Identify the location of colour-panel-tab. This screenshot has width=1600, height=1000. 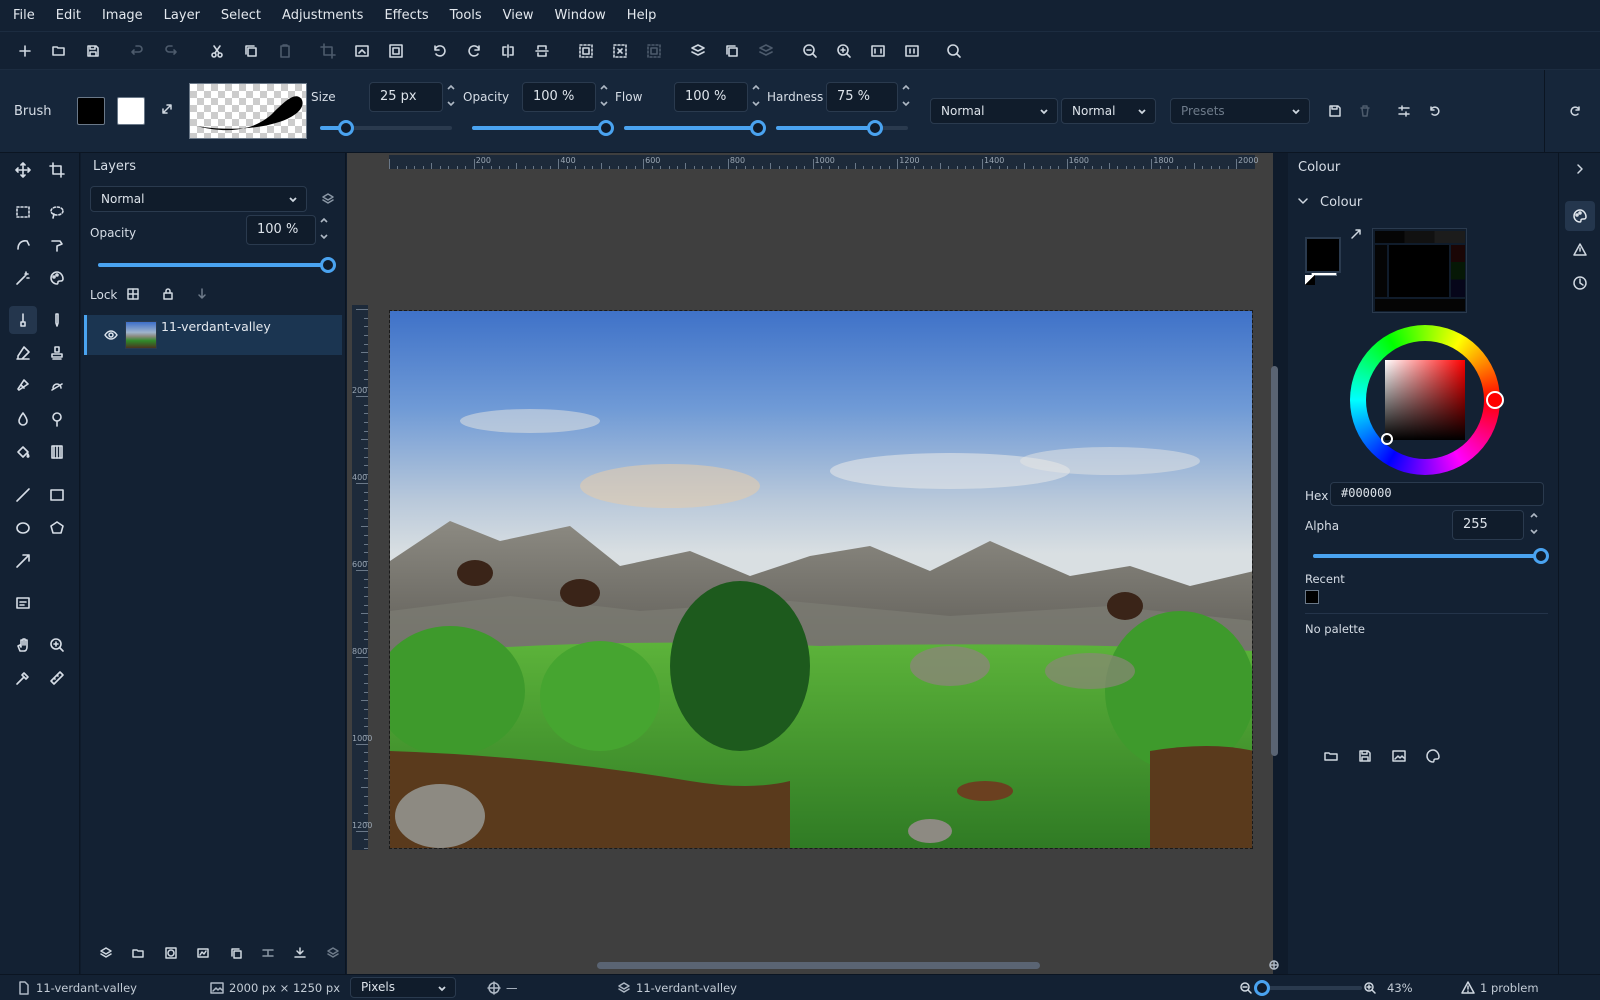
(1580, 216).